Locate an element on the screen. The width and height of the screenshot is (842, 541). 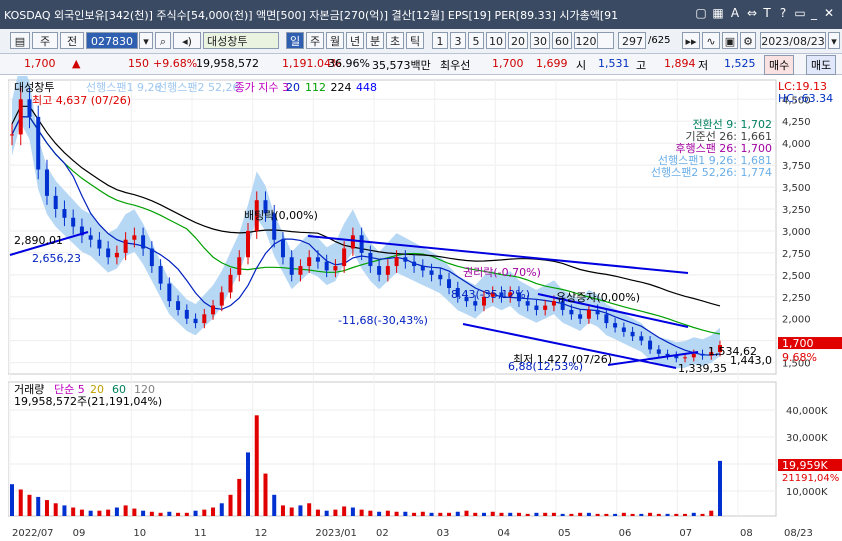
sound-icon: ◂) is located at coordinates (187, 40).